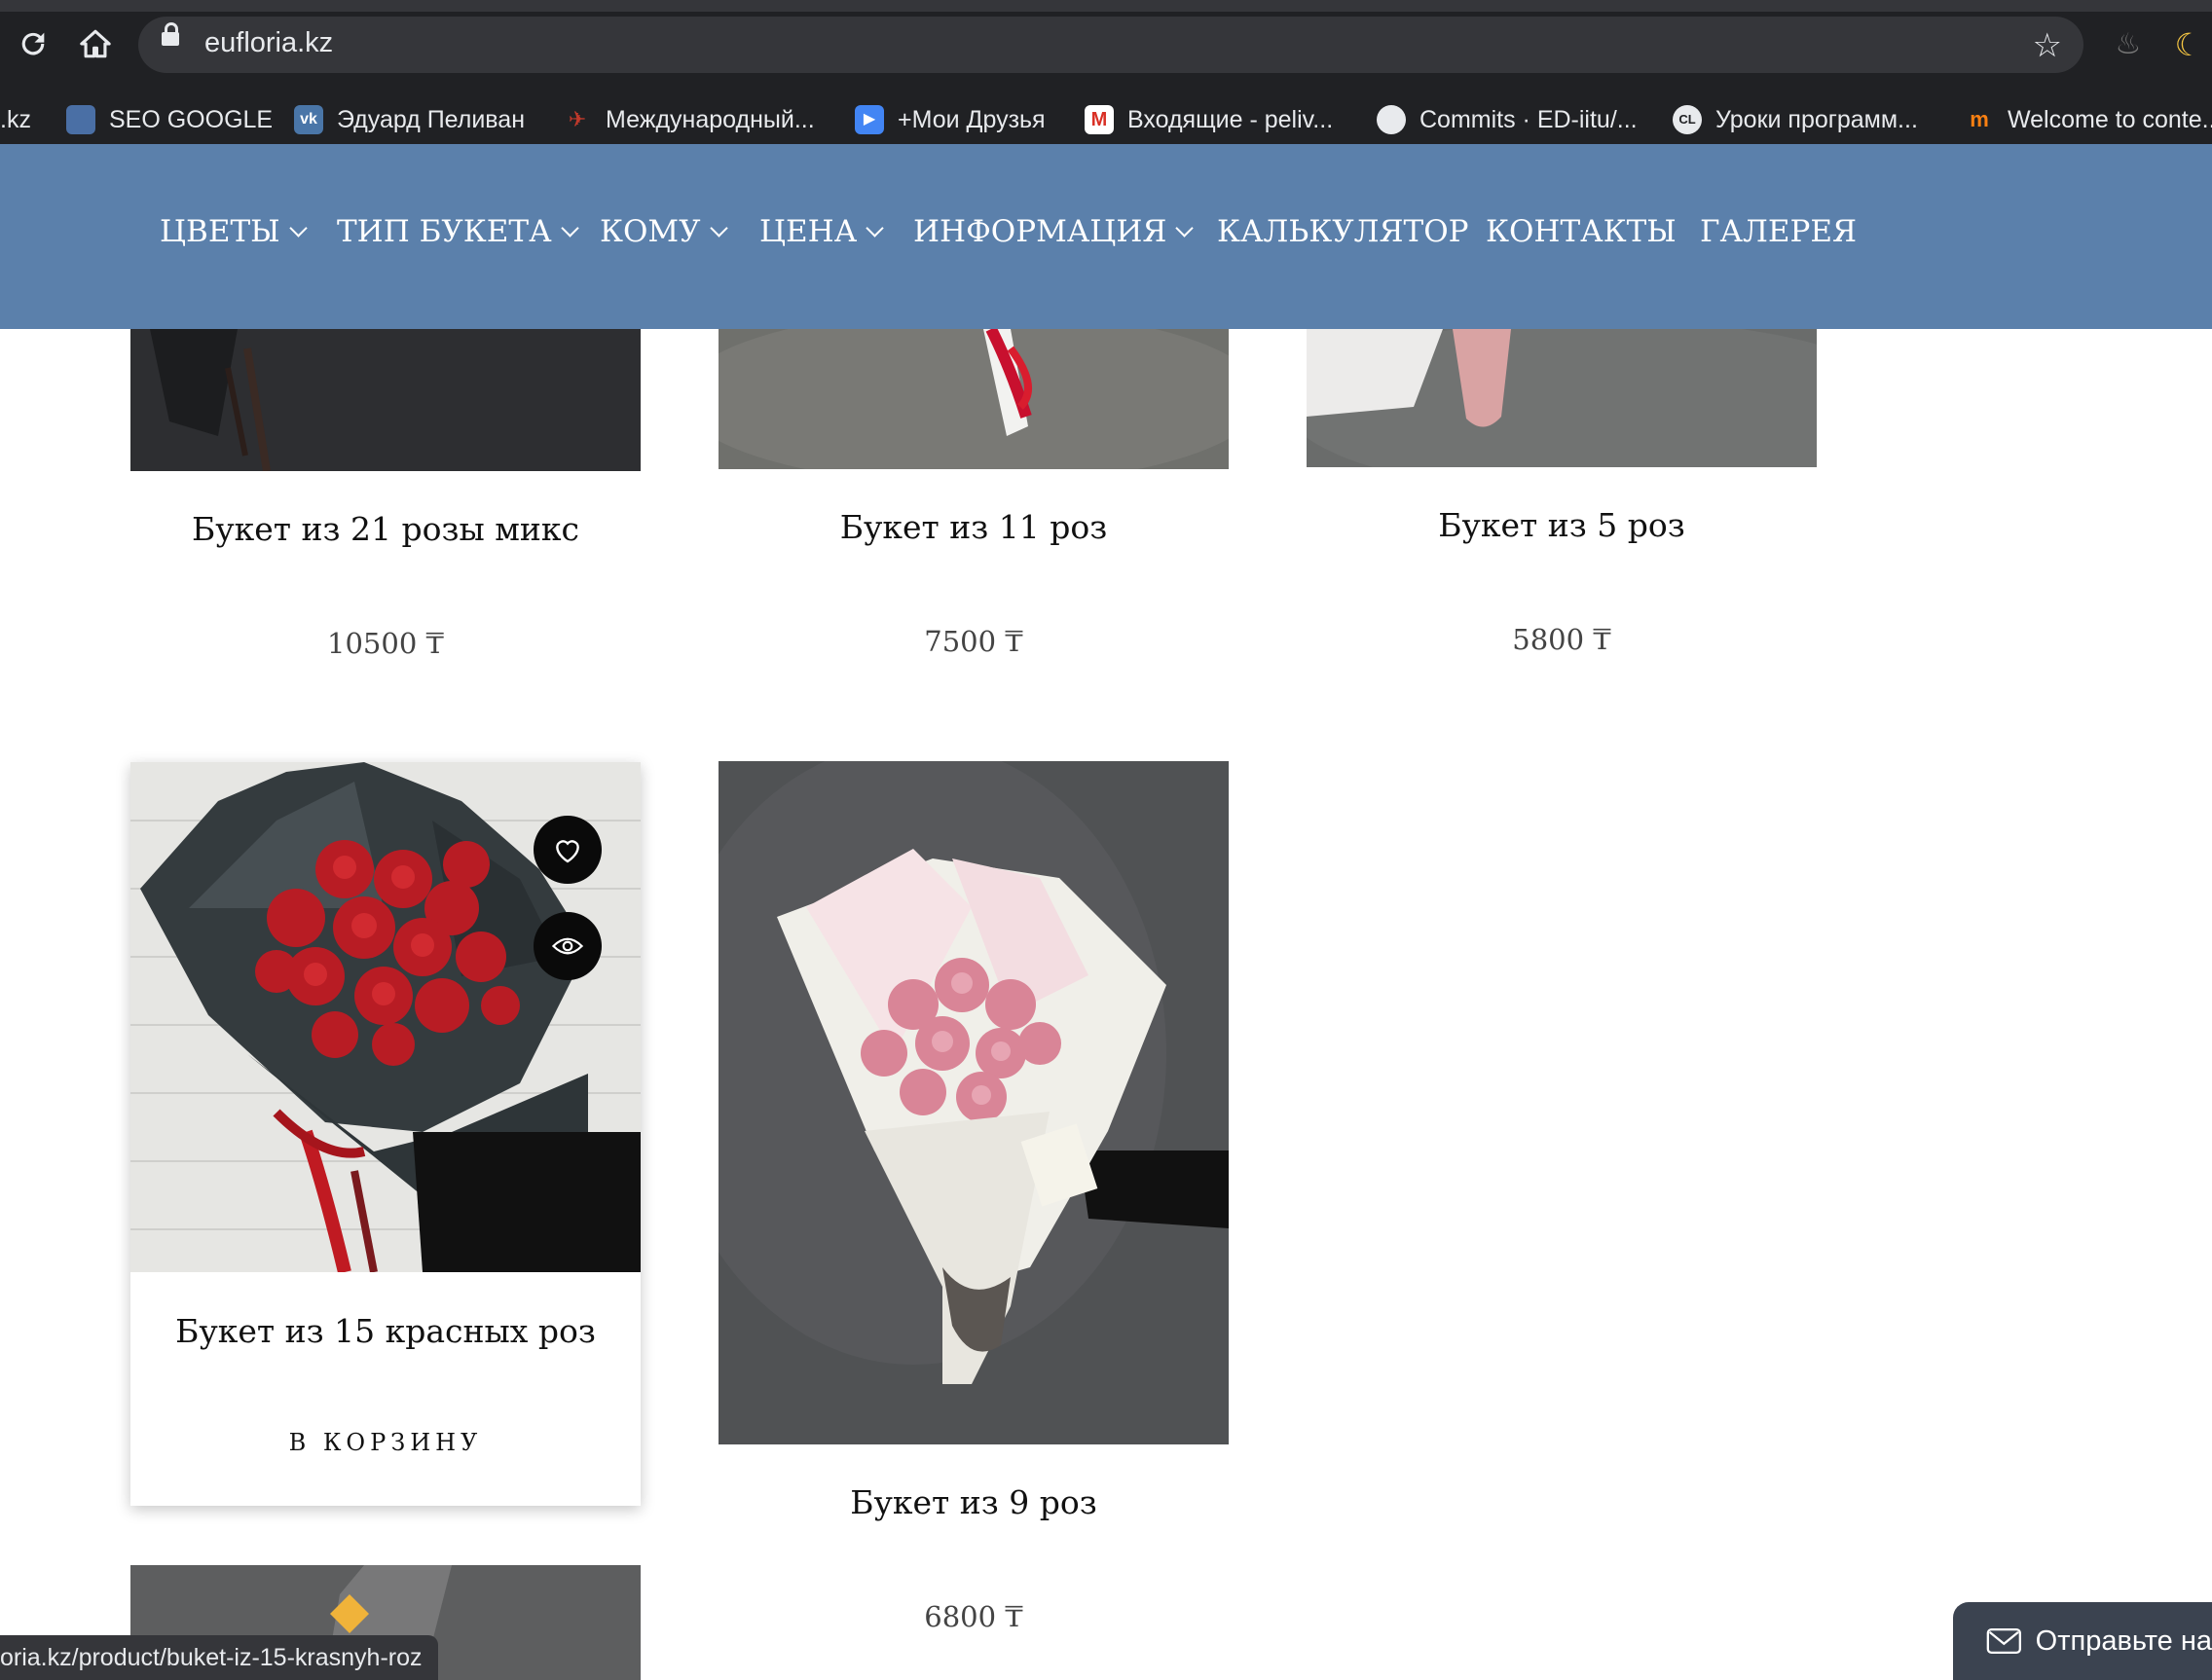 Image resolution: width=2212 pixels, height=1680 pixels. I want to click on quick-view-button, so click(568, 946).